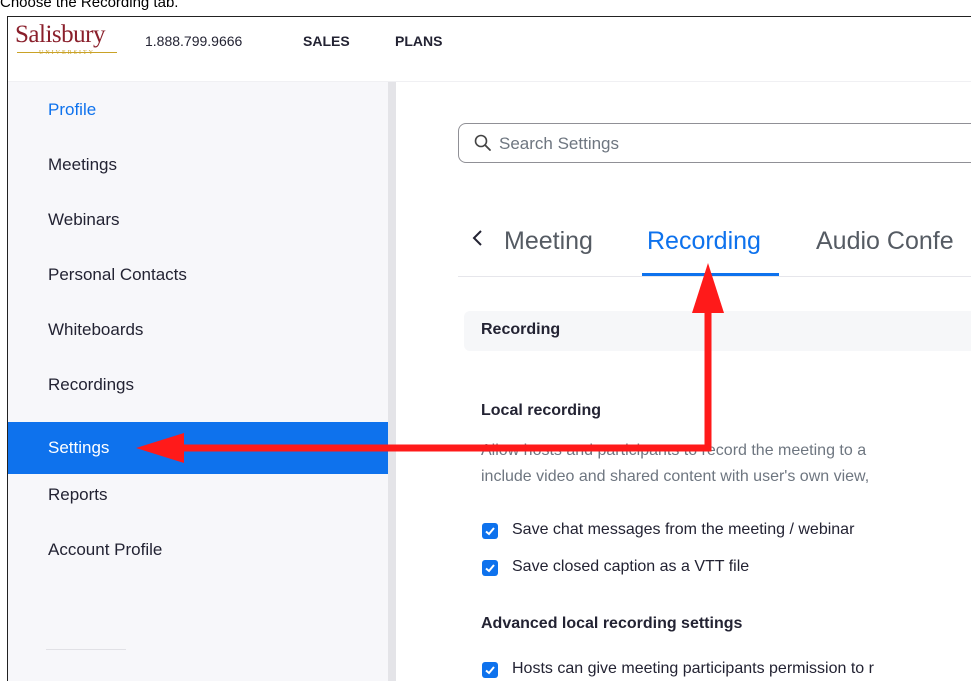 This screenshot has width=971, height=681. What do you see at coordinates (392, 381) in the screenshot?
I see `sidebar-scrollbar` at bounding box center [392, 381].